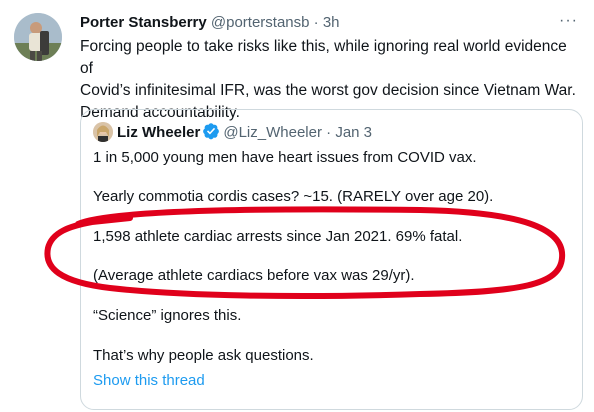  I want to click on author-avatar, so click(38, 37).